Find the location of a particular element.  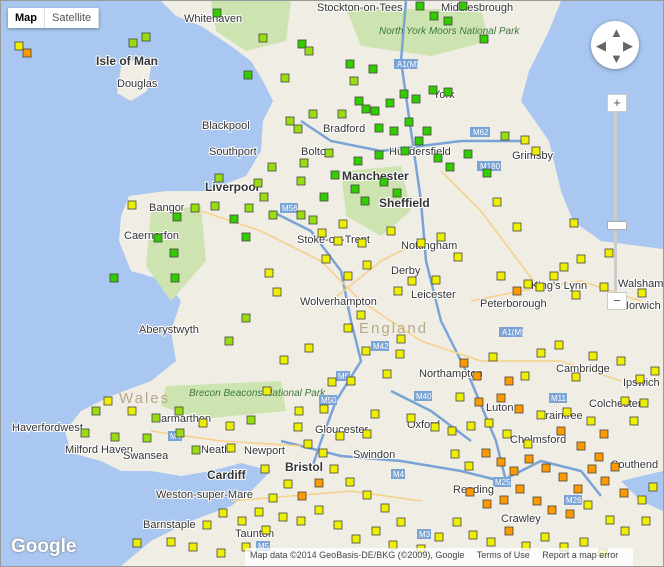

zoom-control: + − is located at coordinates (617, 204).